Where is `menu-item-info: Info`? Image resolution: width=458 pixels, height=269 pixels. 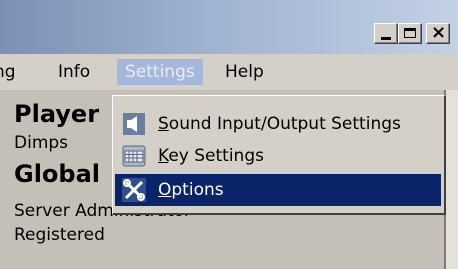 menu-item-info: Info is located at coordinates (74, 72).